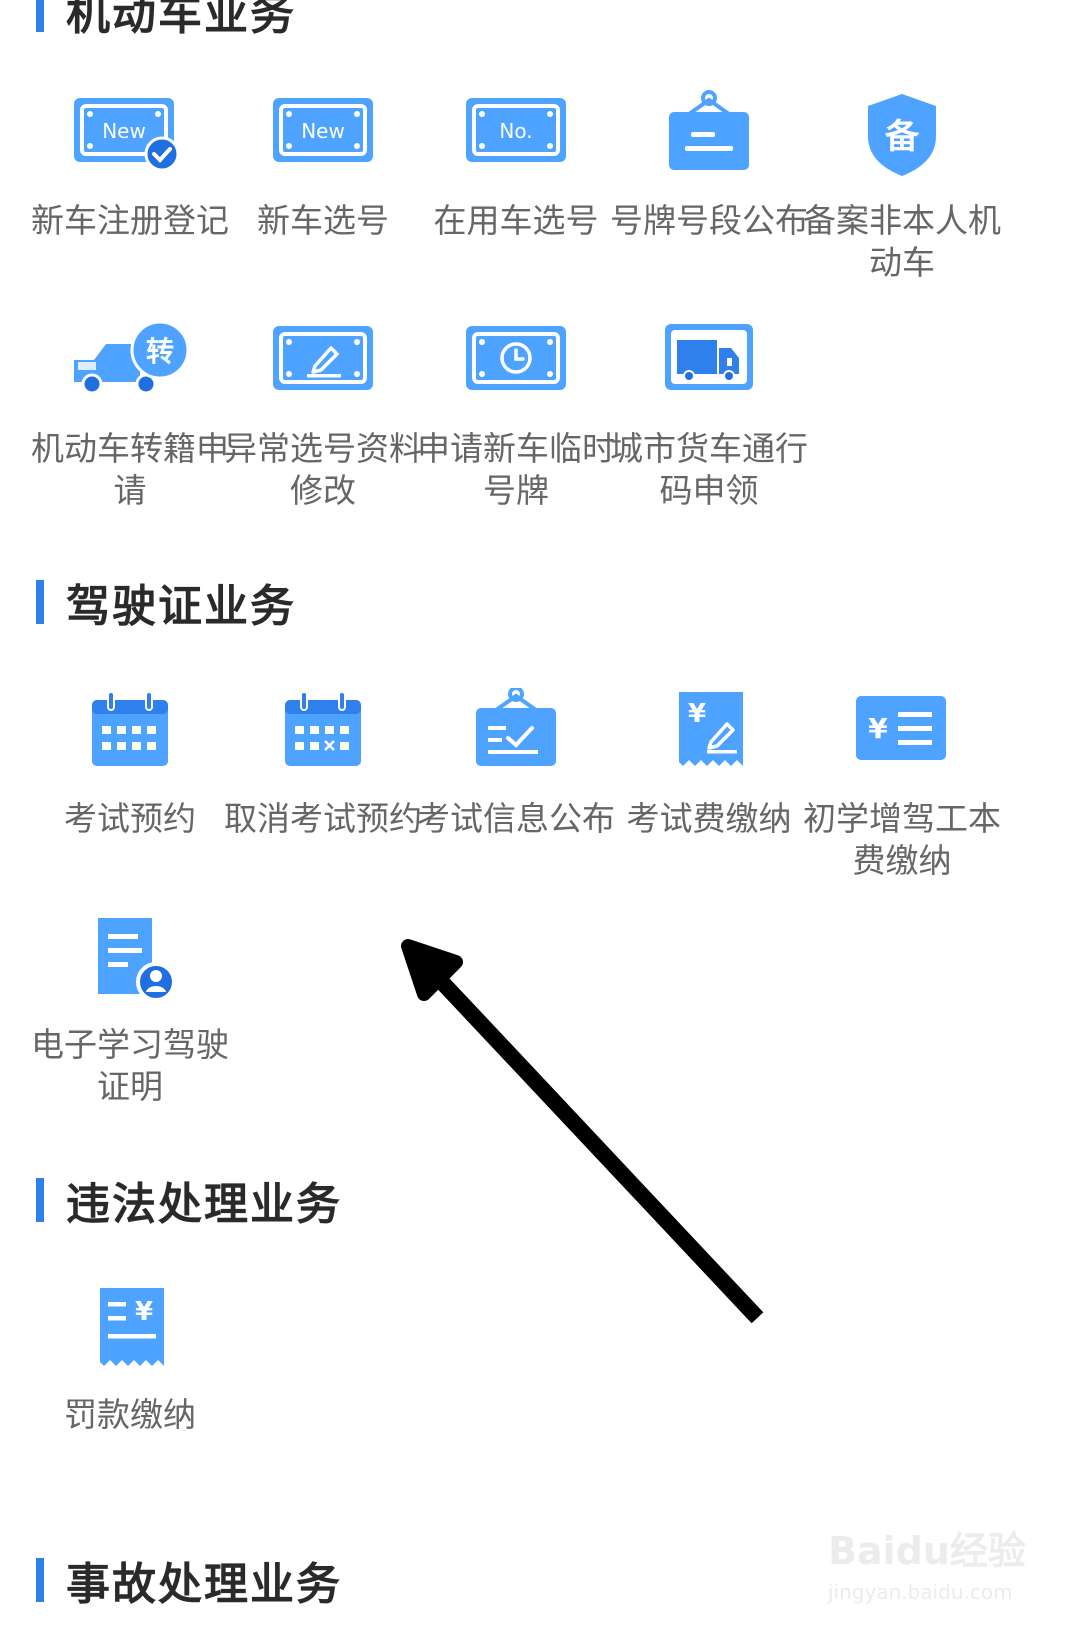 The image size is (1080, 1640). Describe the element at coordinates (516, 145) in the screenshot. I see `no-plate-icon: No.` at that location.